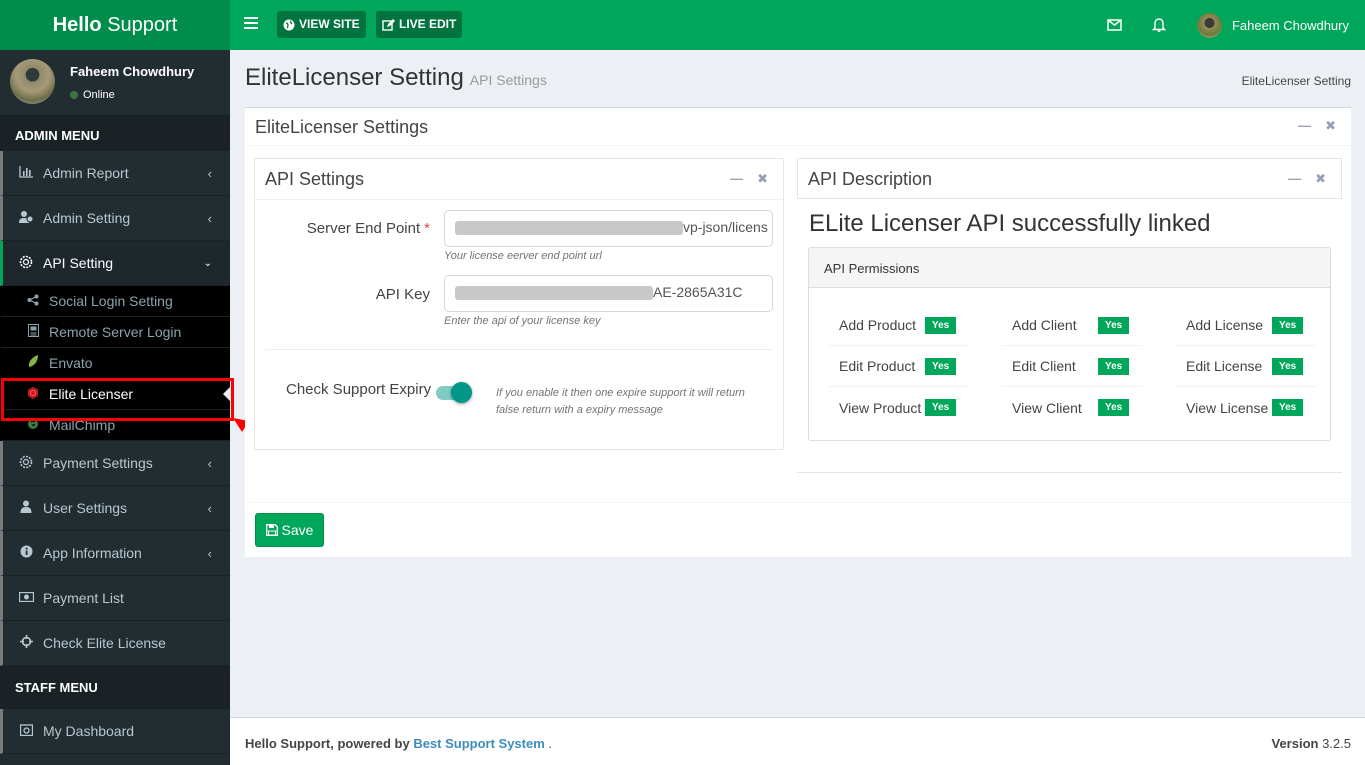 This screenshot has height=765, width=1365. What do you see at coordinates (115, 133) in the screenshot?
I see `admin-menu-header: ADMIN MENU` at bounding box center [115, 133].